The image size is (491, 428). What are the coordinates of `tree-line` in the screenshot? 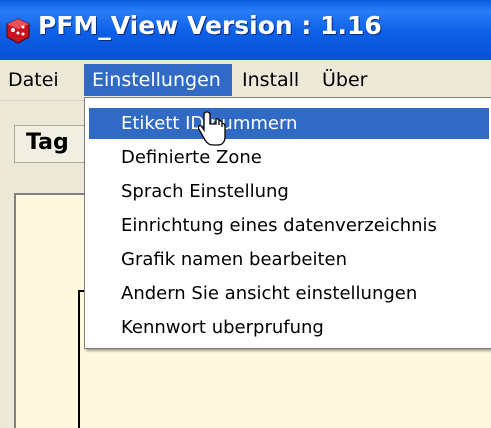 It's located at (79, 359).